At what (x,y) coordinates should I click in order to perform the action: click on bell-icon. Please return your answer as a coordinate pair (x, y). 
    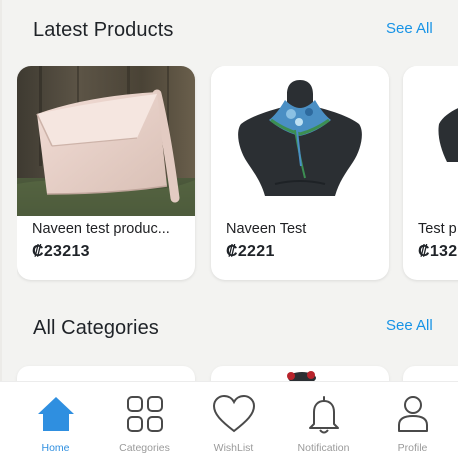
    Looking at the image, I should click on (323, 415).